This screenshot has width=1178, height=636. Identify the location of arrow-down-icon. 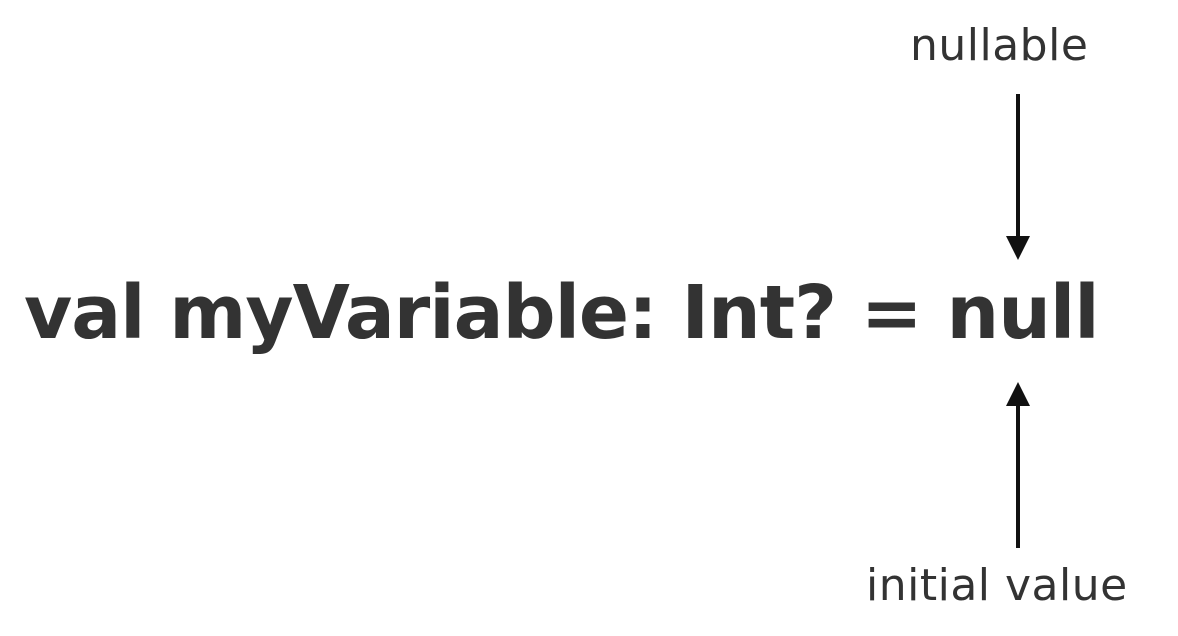
(1018, 177).